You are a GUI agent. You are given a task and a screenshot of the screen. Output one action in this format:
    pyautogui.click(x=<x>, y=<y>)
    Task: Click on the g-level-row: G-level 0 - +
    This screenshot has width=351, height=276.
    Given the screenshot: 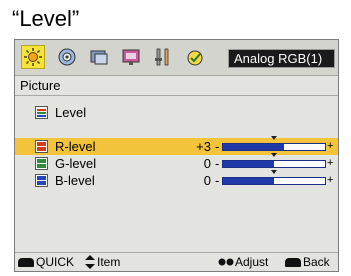 What is the action you would take?
    pyautogui.click(x=176, y=162)
    